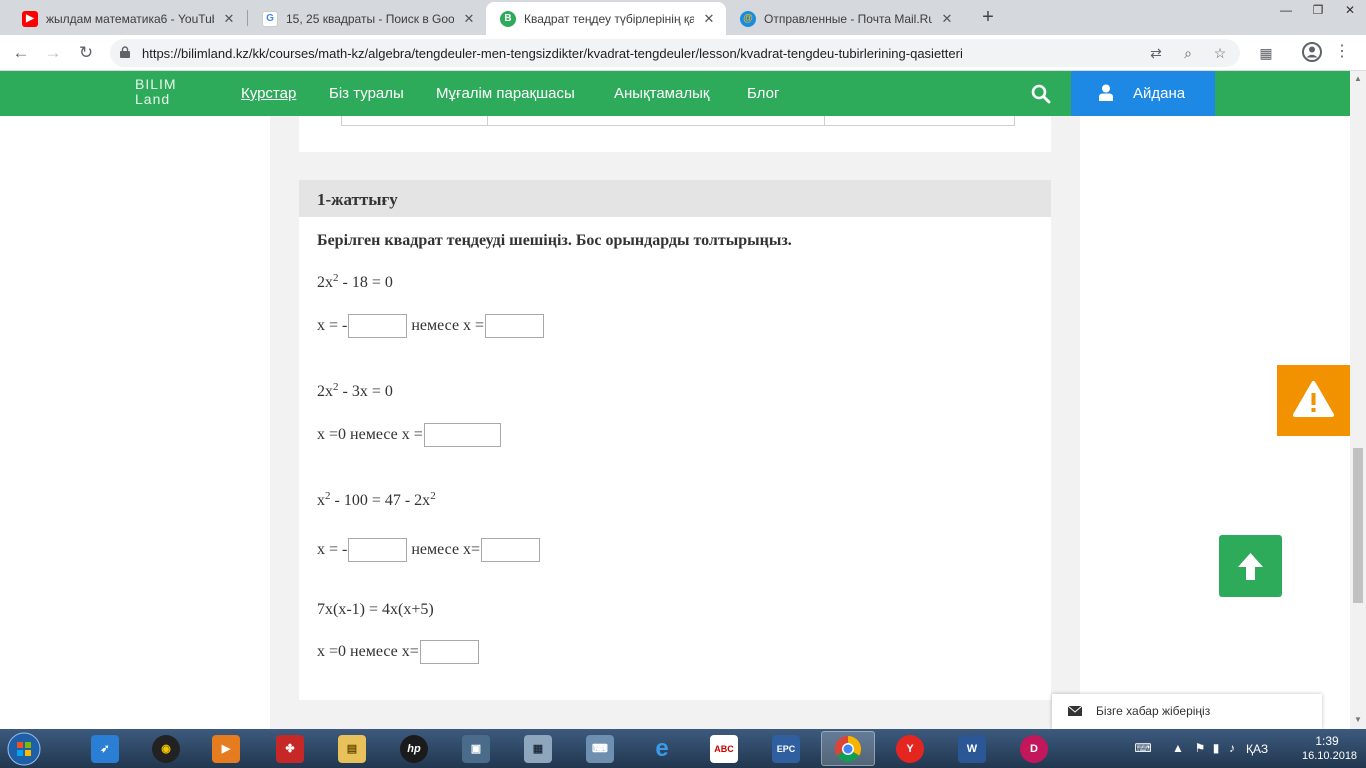 Image resolution: width=1366 pixels, height=768 pixels. I want to click on equation-2: 2x2 - 3x = 0, so click(355, 391).